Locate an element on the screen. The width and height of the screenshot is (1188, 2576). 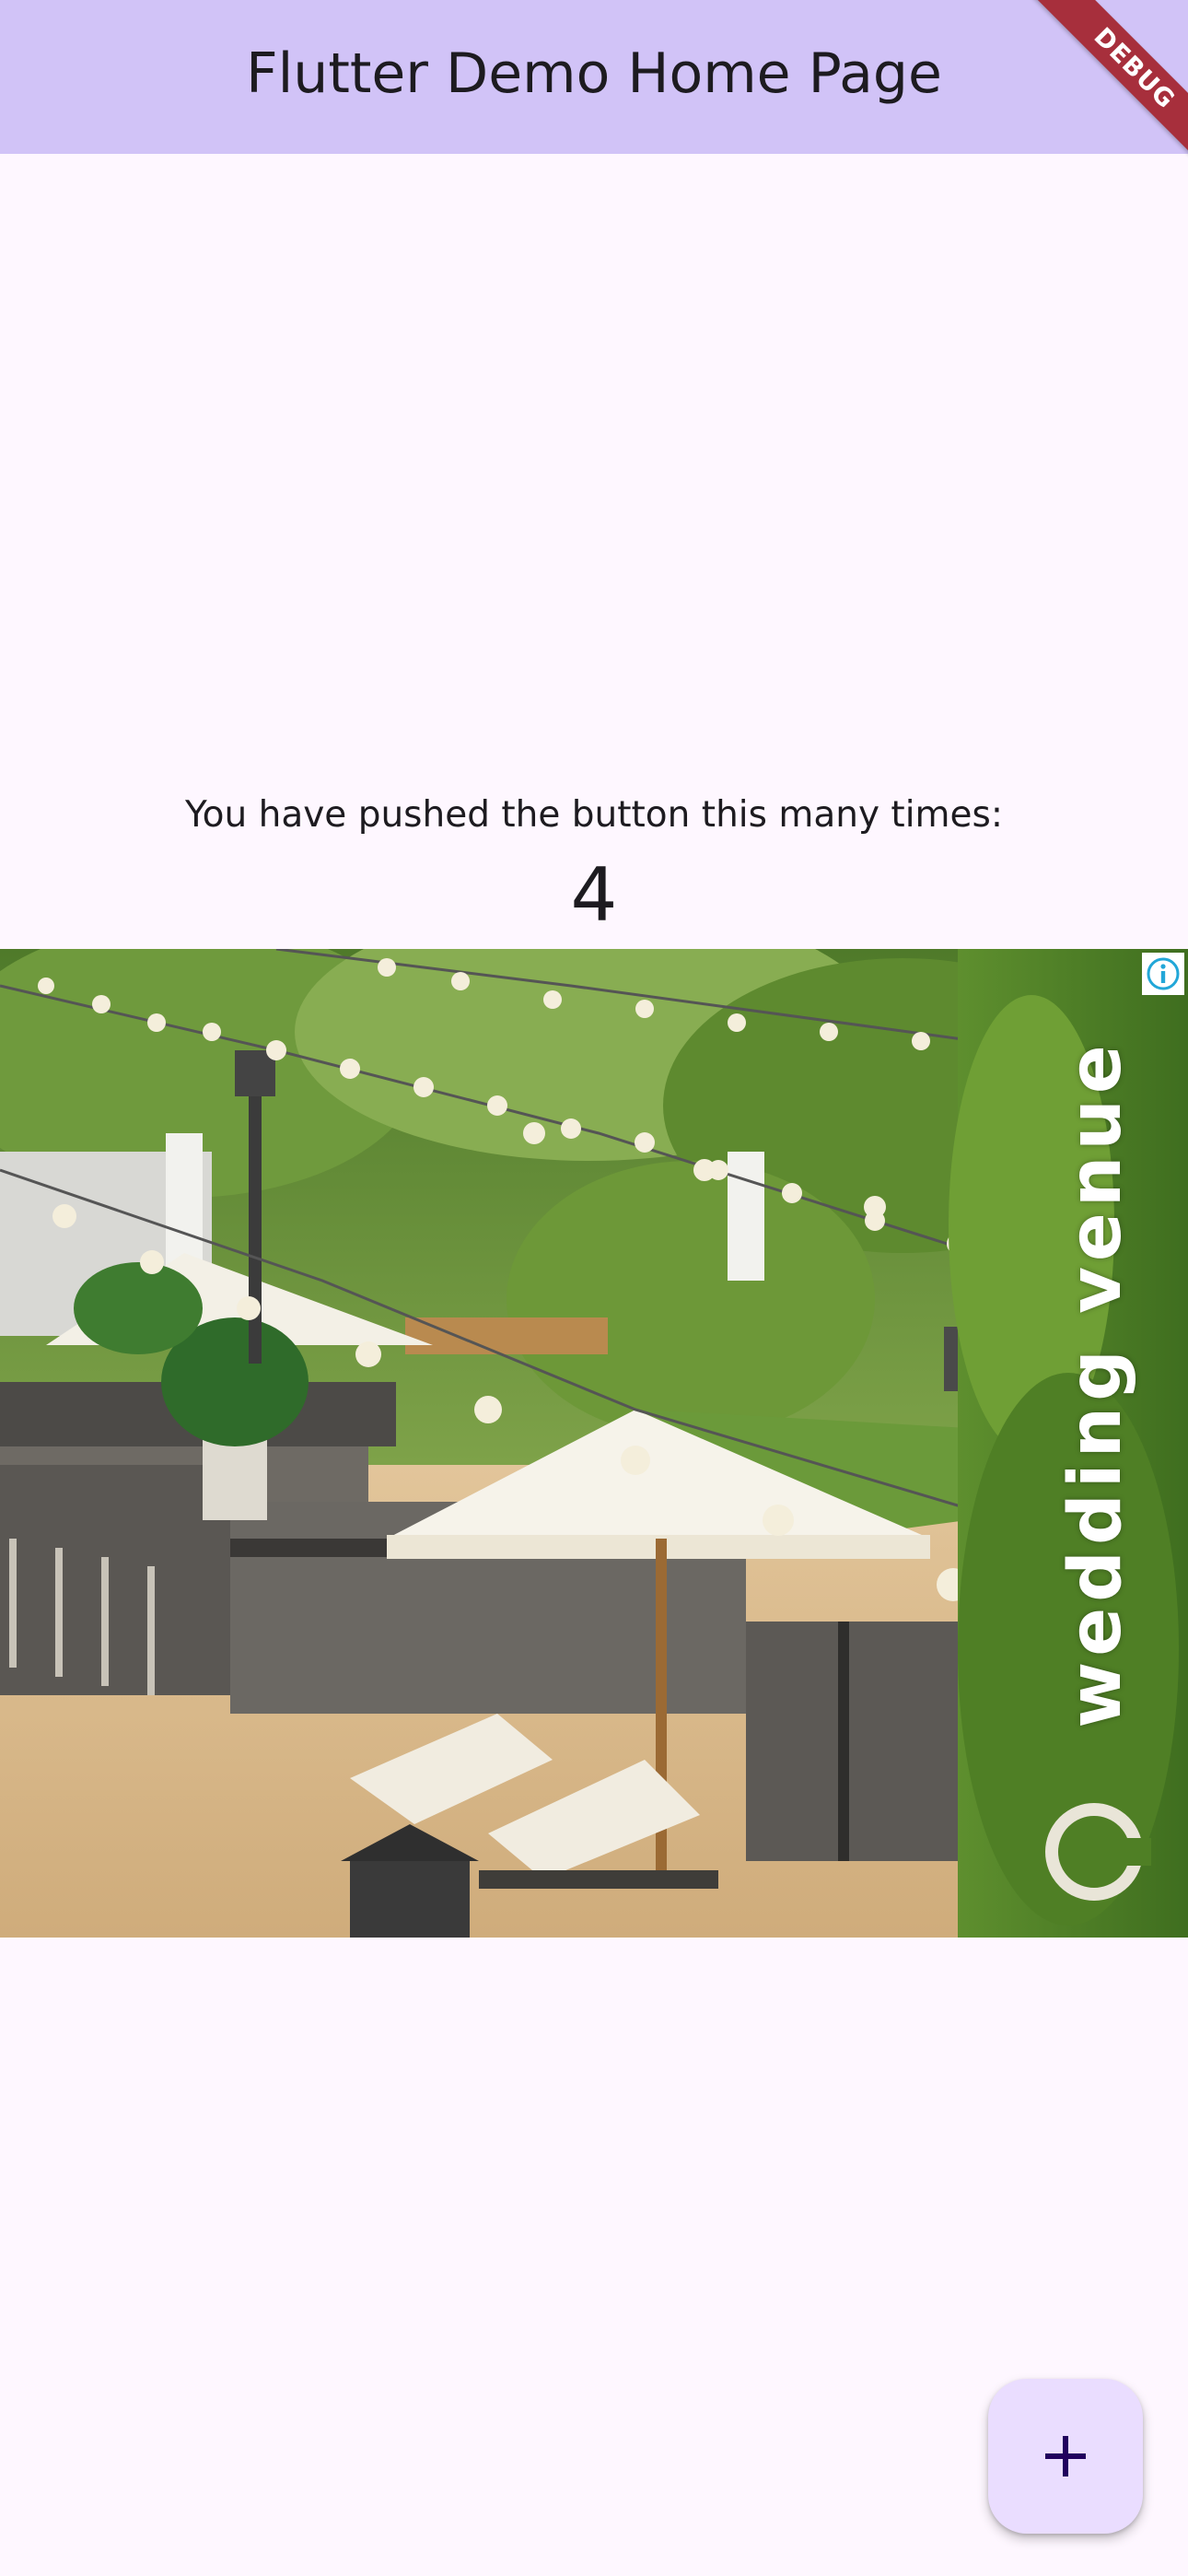
ad-text: wedding venue is located at coordinates (1096, 1443).